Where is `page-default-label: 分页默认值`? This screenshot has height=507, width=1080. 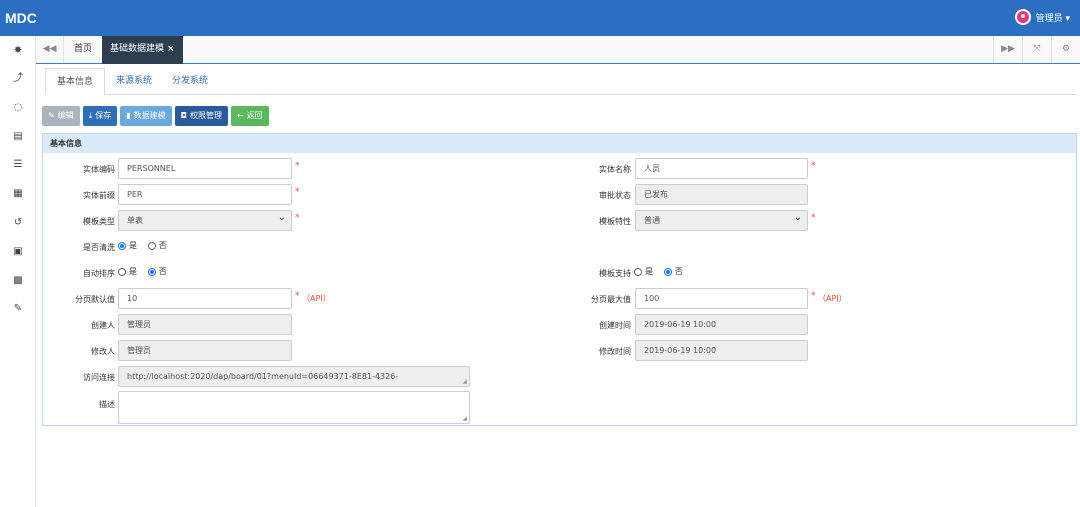 page-default-label: 分页默认值 is located at coordinates (95, 299).